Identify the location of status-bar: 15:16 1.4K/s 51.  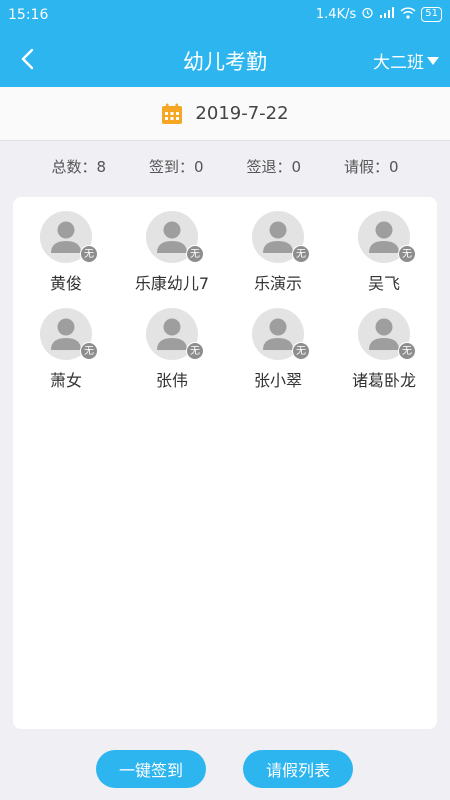
(225, 15).